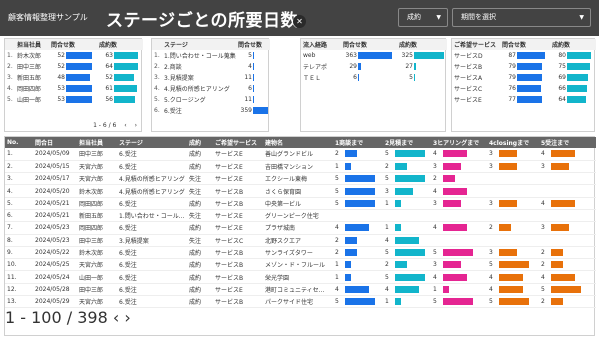 The height and width of the screenshot is (337, 599). I want to click on table-row: 5. 5.クロージング 11, so click(211, 99).